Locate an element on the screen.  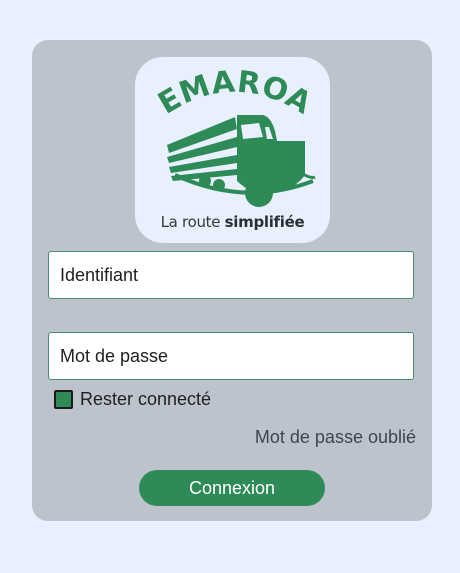
username-input is located at coordinates (231, 275).